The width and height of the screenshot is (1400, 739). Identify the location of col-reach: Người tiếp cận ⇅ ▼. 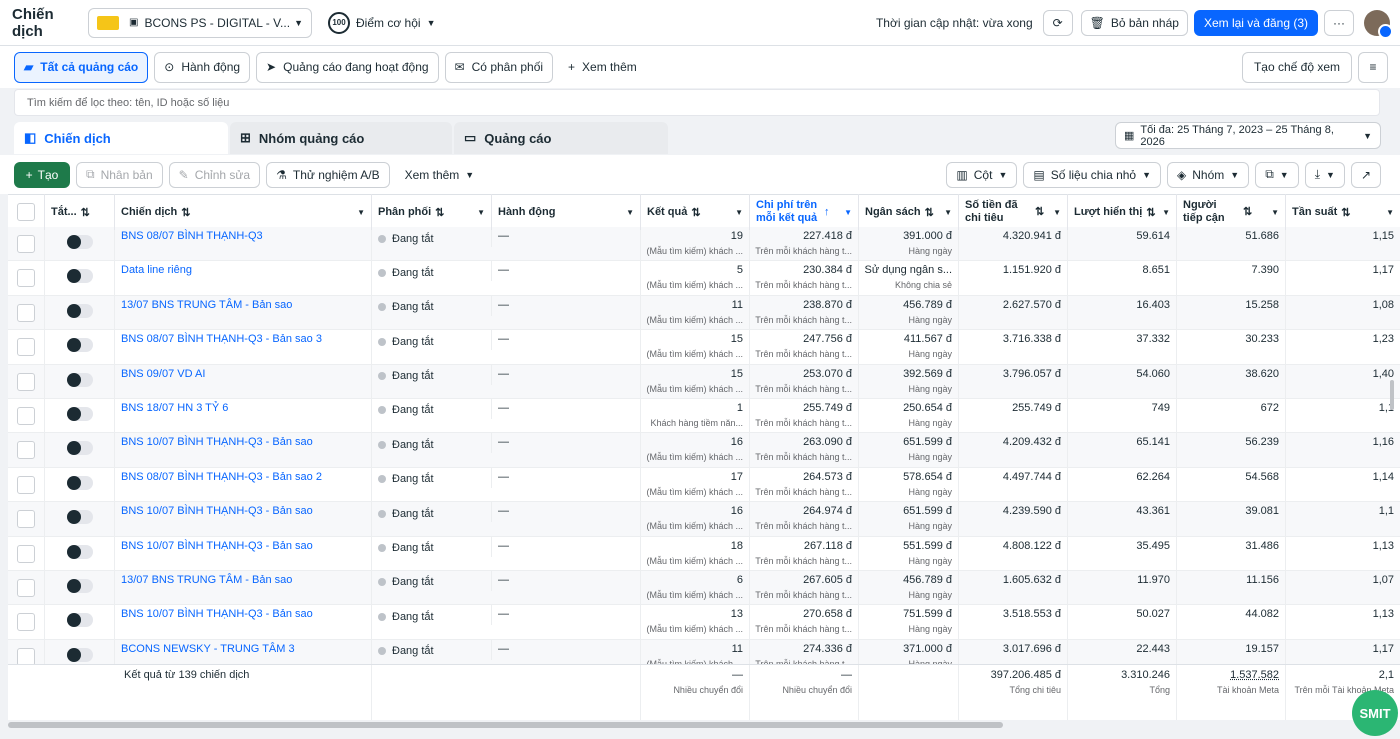
(1231, 212).